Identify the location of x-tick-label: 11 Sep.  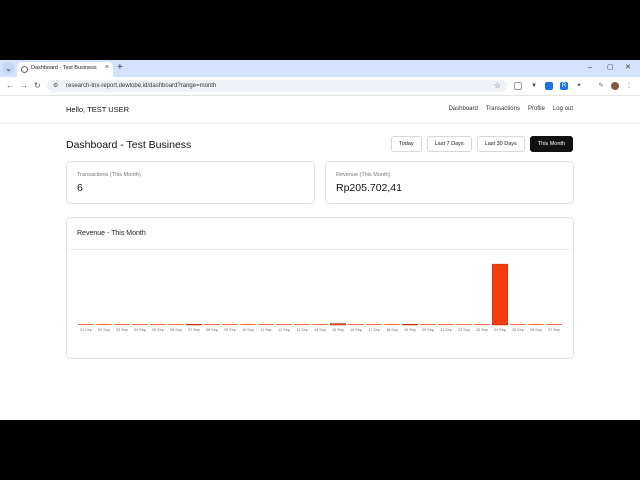
(265, 330).